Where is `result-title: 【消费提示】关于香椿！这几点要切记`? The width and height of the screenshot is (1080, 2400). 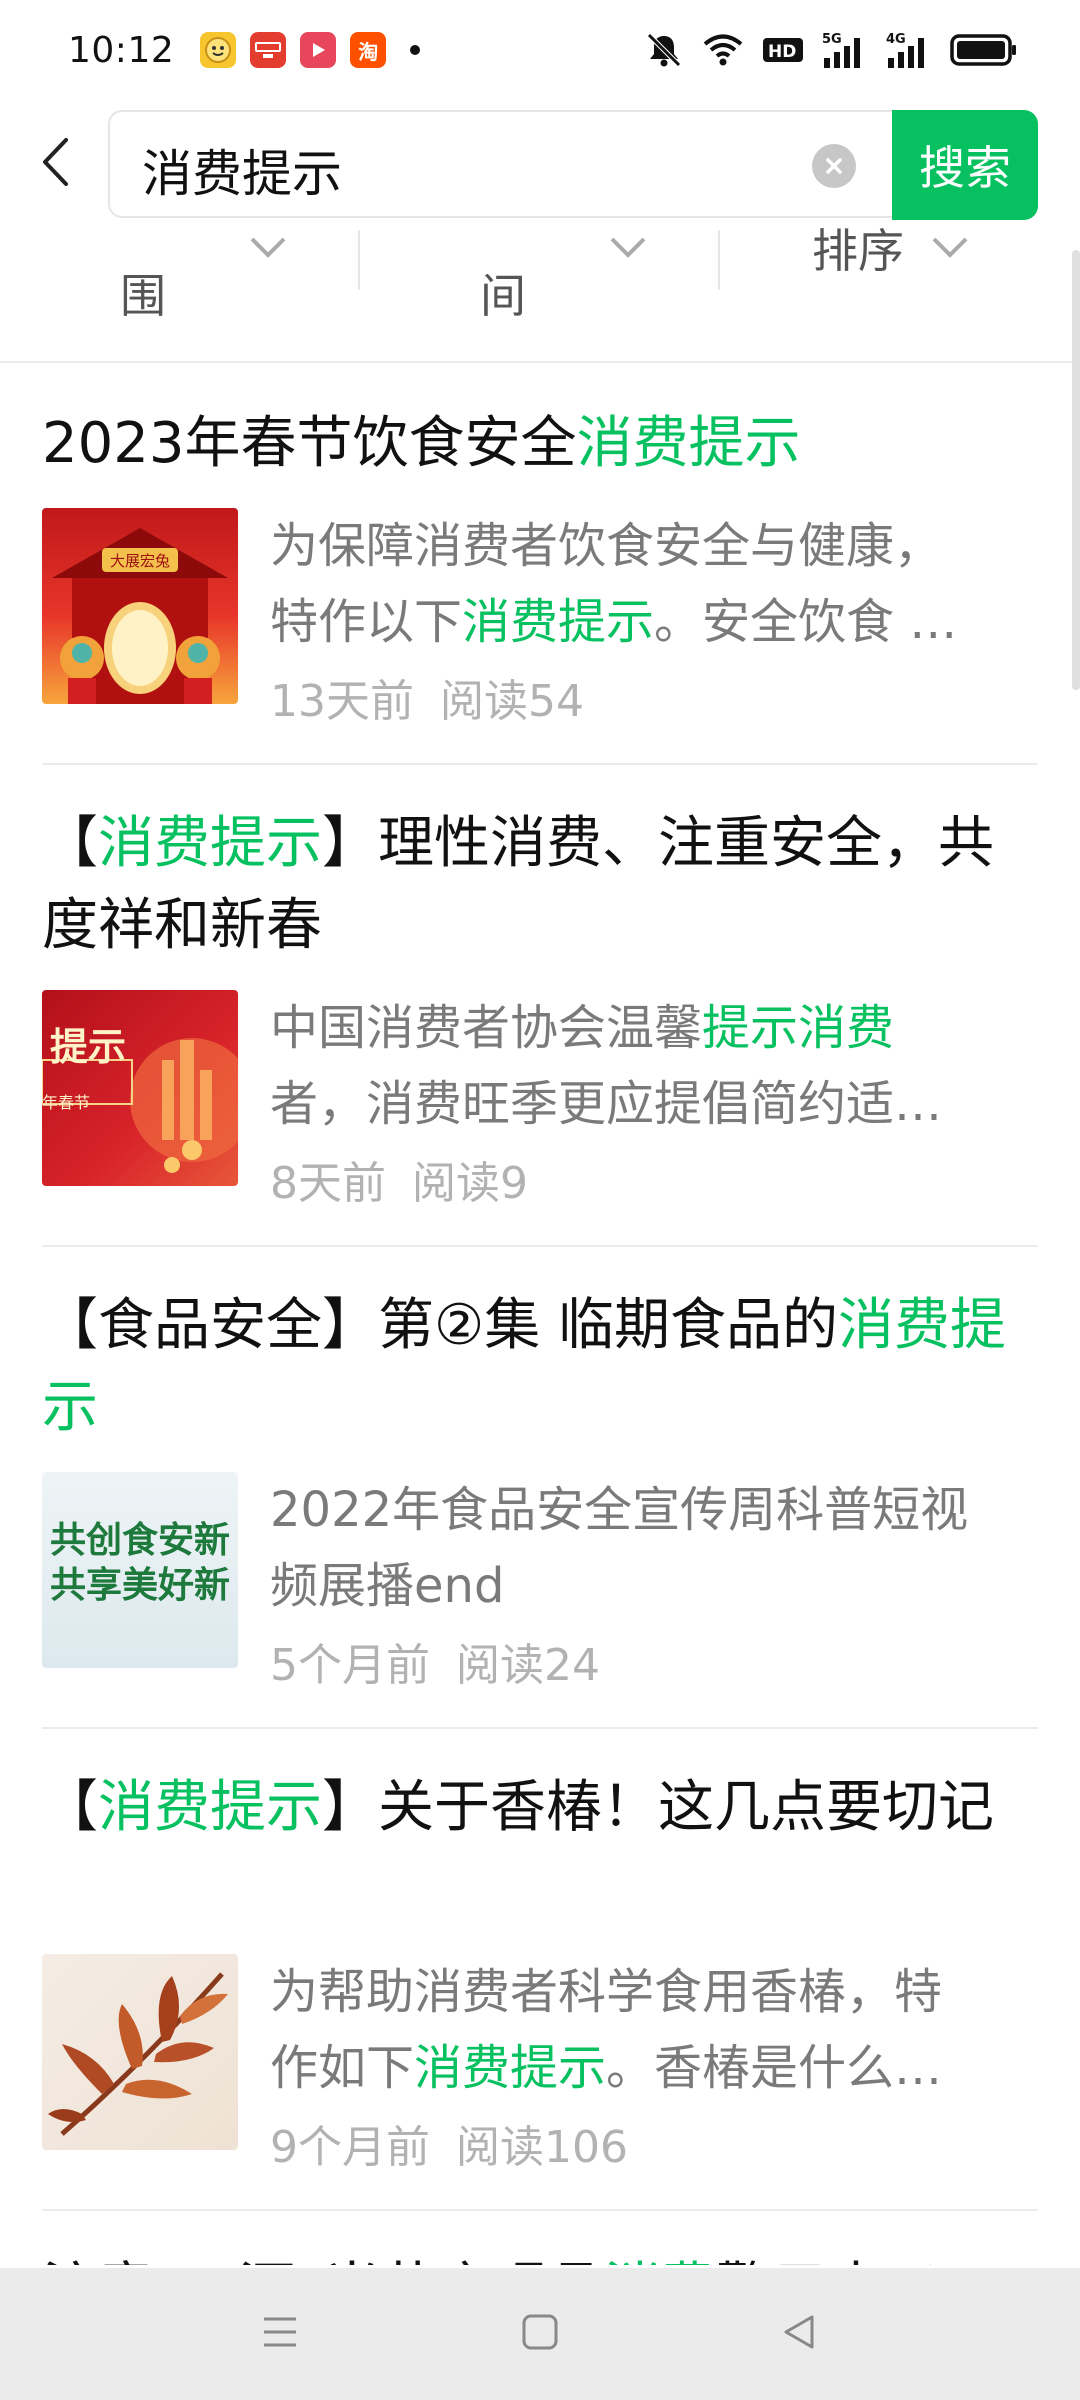
result-title: 【消费提示】关于香椿！这几点要切记 is located at coordinates (532, 1808).